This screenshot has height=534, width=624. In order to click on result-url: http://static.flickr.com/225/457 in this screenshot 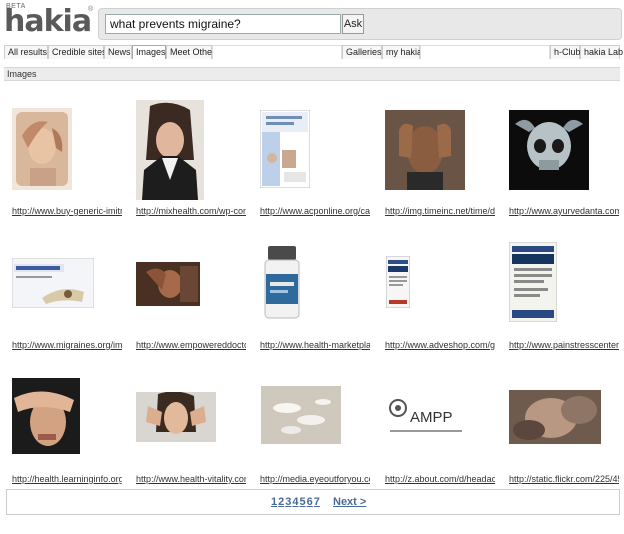, I will do `click(564, 479)`.